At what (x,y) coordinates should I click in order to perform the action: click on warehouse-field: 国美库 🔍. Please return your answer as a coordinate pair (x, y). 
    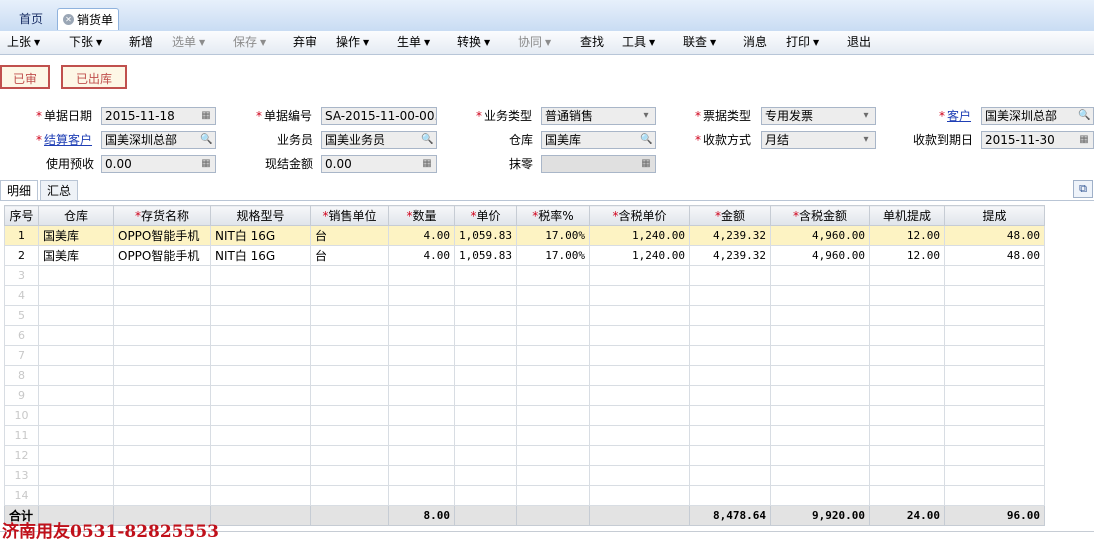
    Looking at the image, I should click on (598, 140).